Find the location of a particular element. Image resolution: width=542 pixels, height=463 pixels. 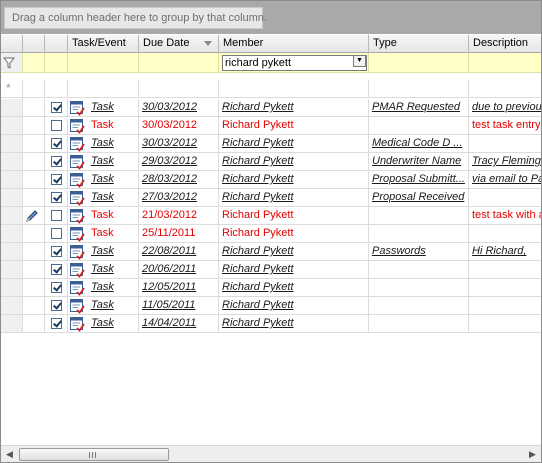

cell-due: 12/05/2011 is located at coordinates (179, 288).